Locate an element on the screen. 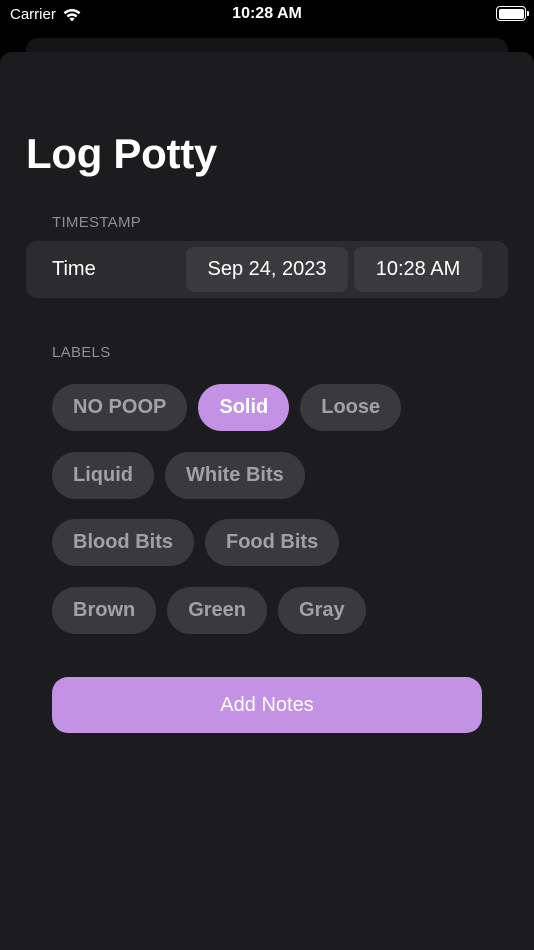 The height and width of the screenshot is (950, 534). chip-loose: Loose is located at coordinates (351, 407).